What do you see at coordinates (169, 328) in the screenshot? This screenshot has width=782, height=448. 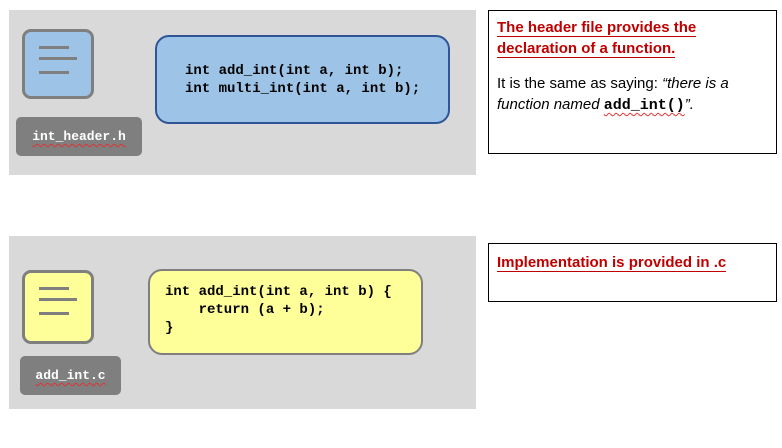 I see `code-line: }` at bounding box center [169, 328].